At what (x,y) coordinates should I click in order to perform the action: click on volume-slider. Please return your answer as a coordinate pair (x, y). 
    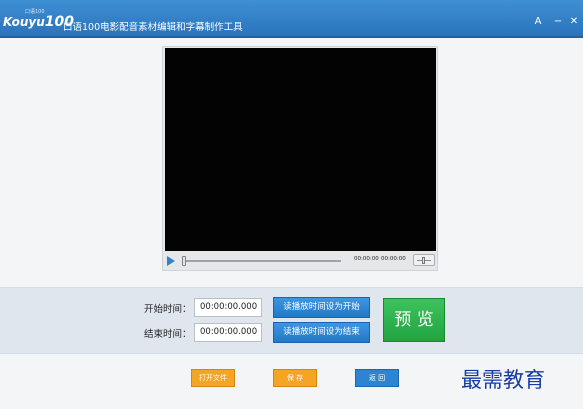
    Looking at the image, I should click on (424, 260).